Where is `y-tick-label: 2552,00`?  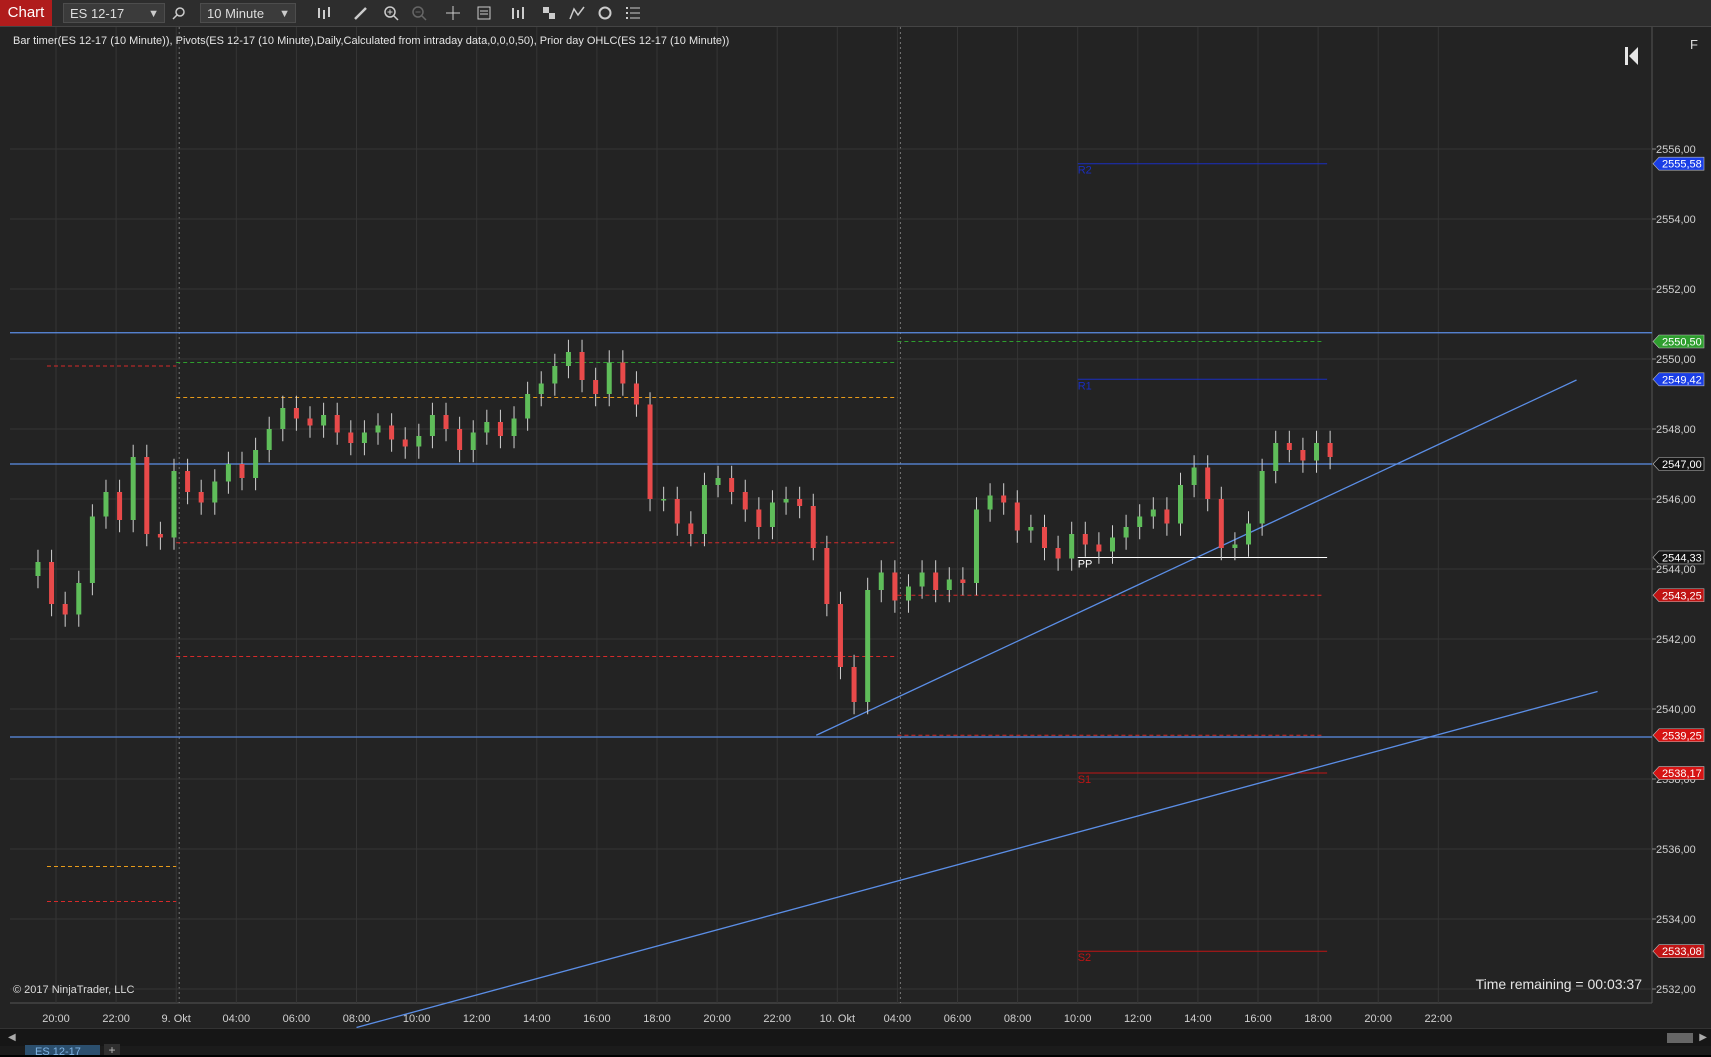
y-tick-label: 2552,00 is located at coordinates (1676, 290).